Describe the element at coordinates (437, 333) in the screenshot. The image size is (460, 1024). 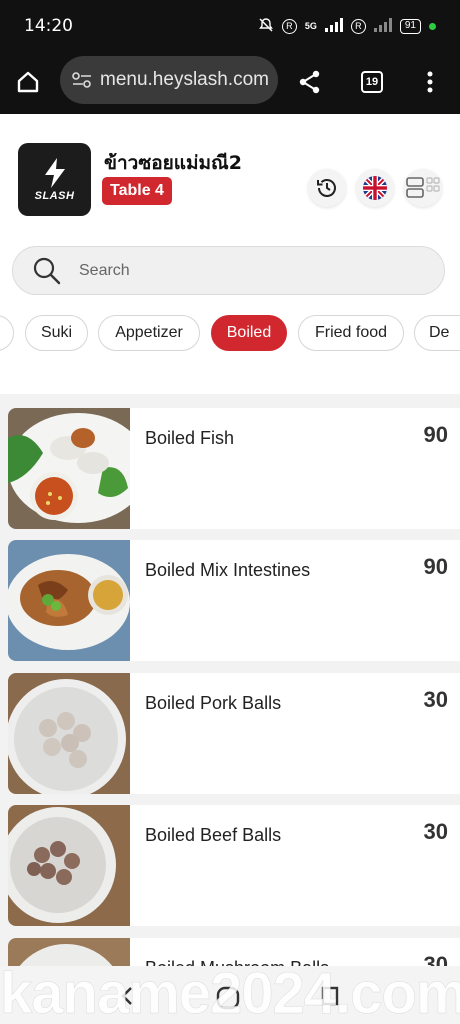
I see `category-chip: De` at that location.